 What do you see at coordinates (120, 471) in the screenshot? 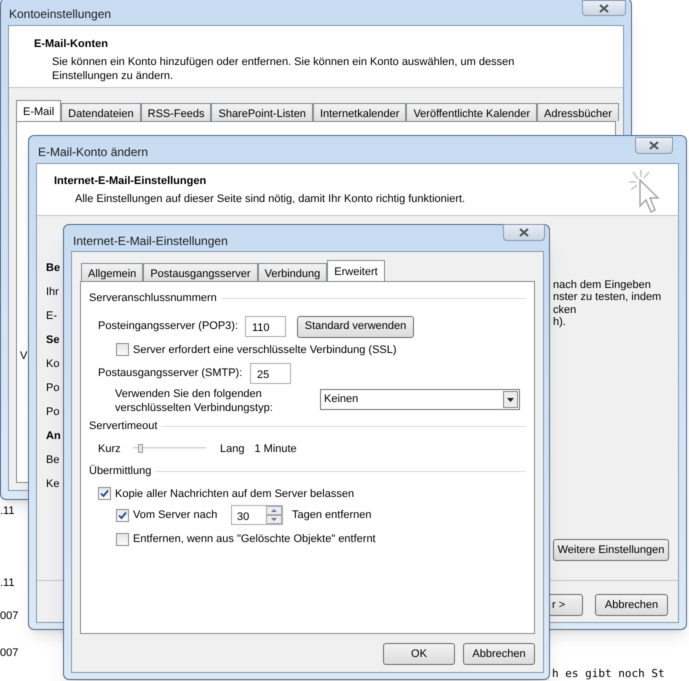
I see `group-title: Übermittlung` at bounding box center [120, 471].